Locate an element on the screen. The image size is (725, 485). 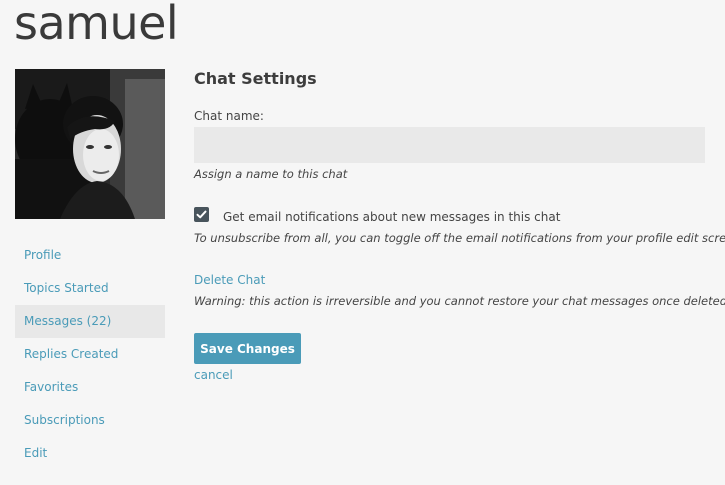
chat-name-input is located at coordinates (449, 145).